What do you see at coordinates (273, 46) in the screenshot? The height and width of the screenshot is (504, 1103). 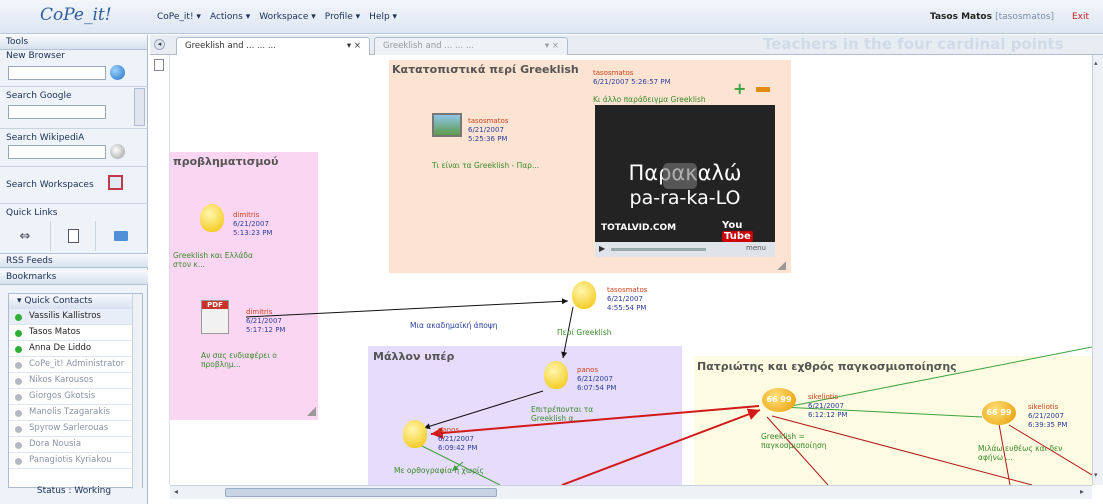 I see `tab-greeklish-1: Greeklish and ... ... ... ▾ ×` at bounding box center [273, 46].